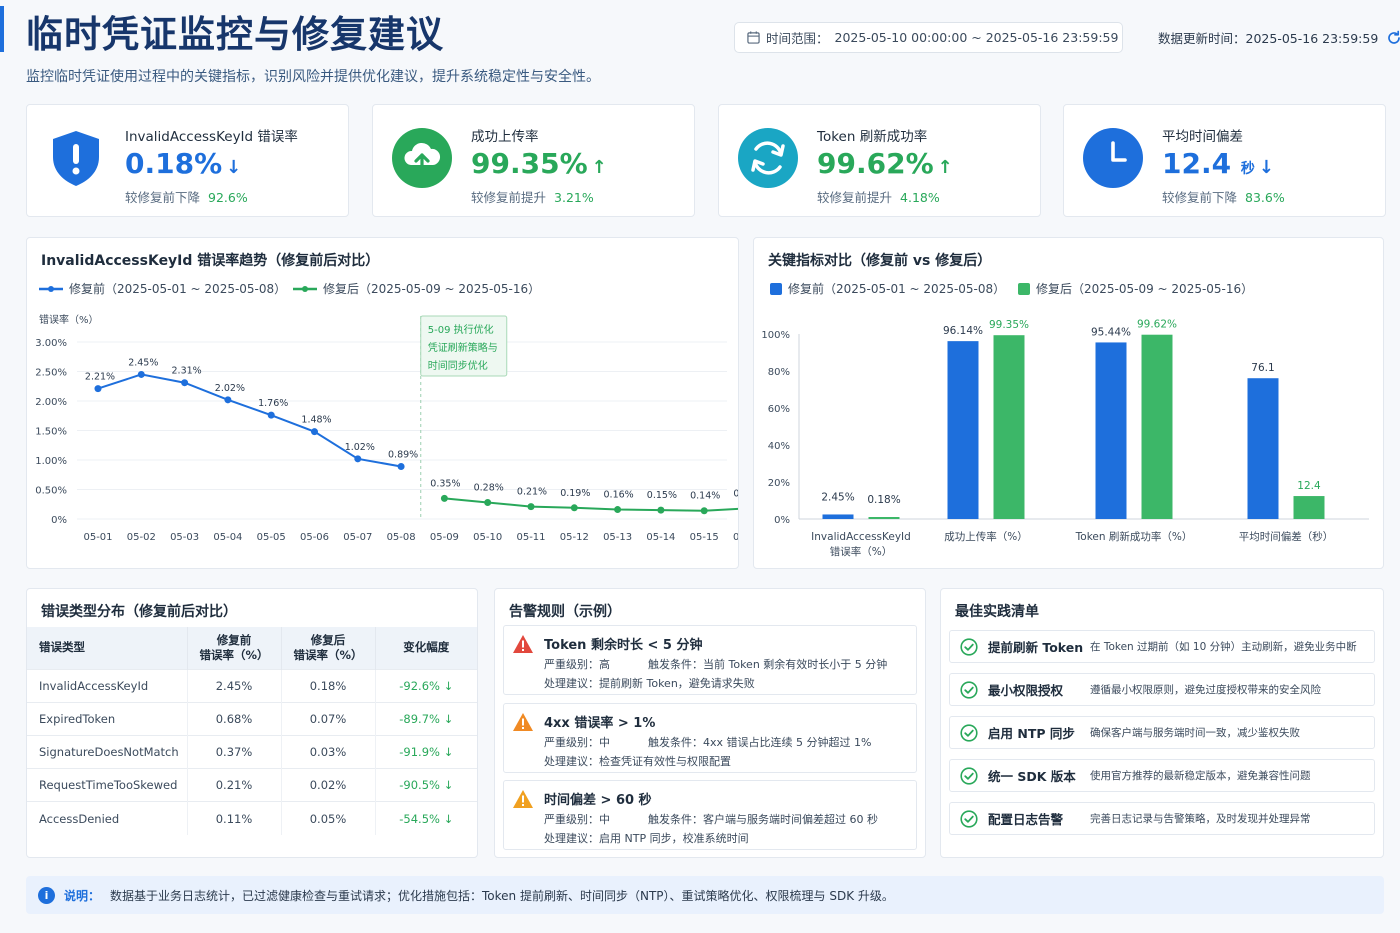  What do you see at coordinates (234, 818) in the screenshot?
I see `before-cell: 0.11%` at bounding box center [234, 818].